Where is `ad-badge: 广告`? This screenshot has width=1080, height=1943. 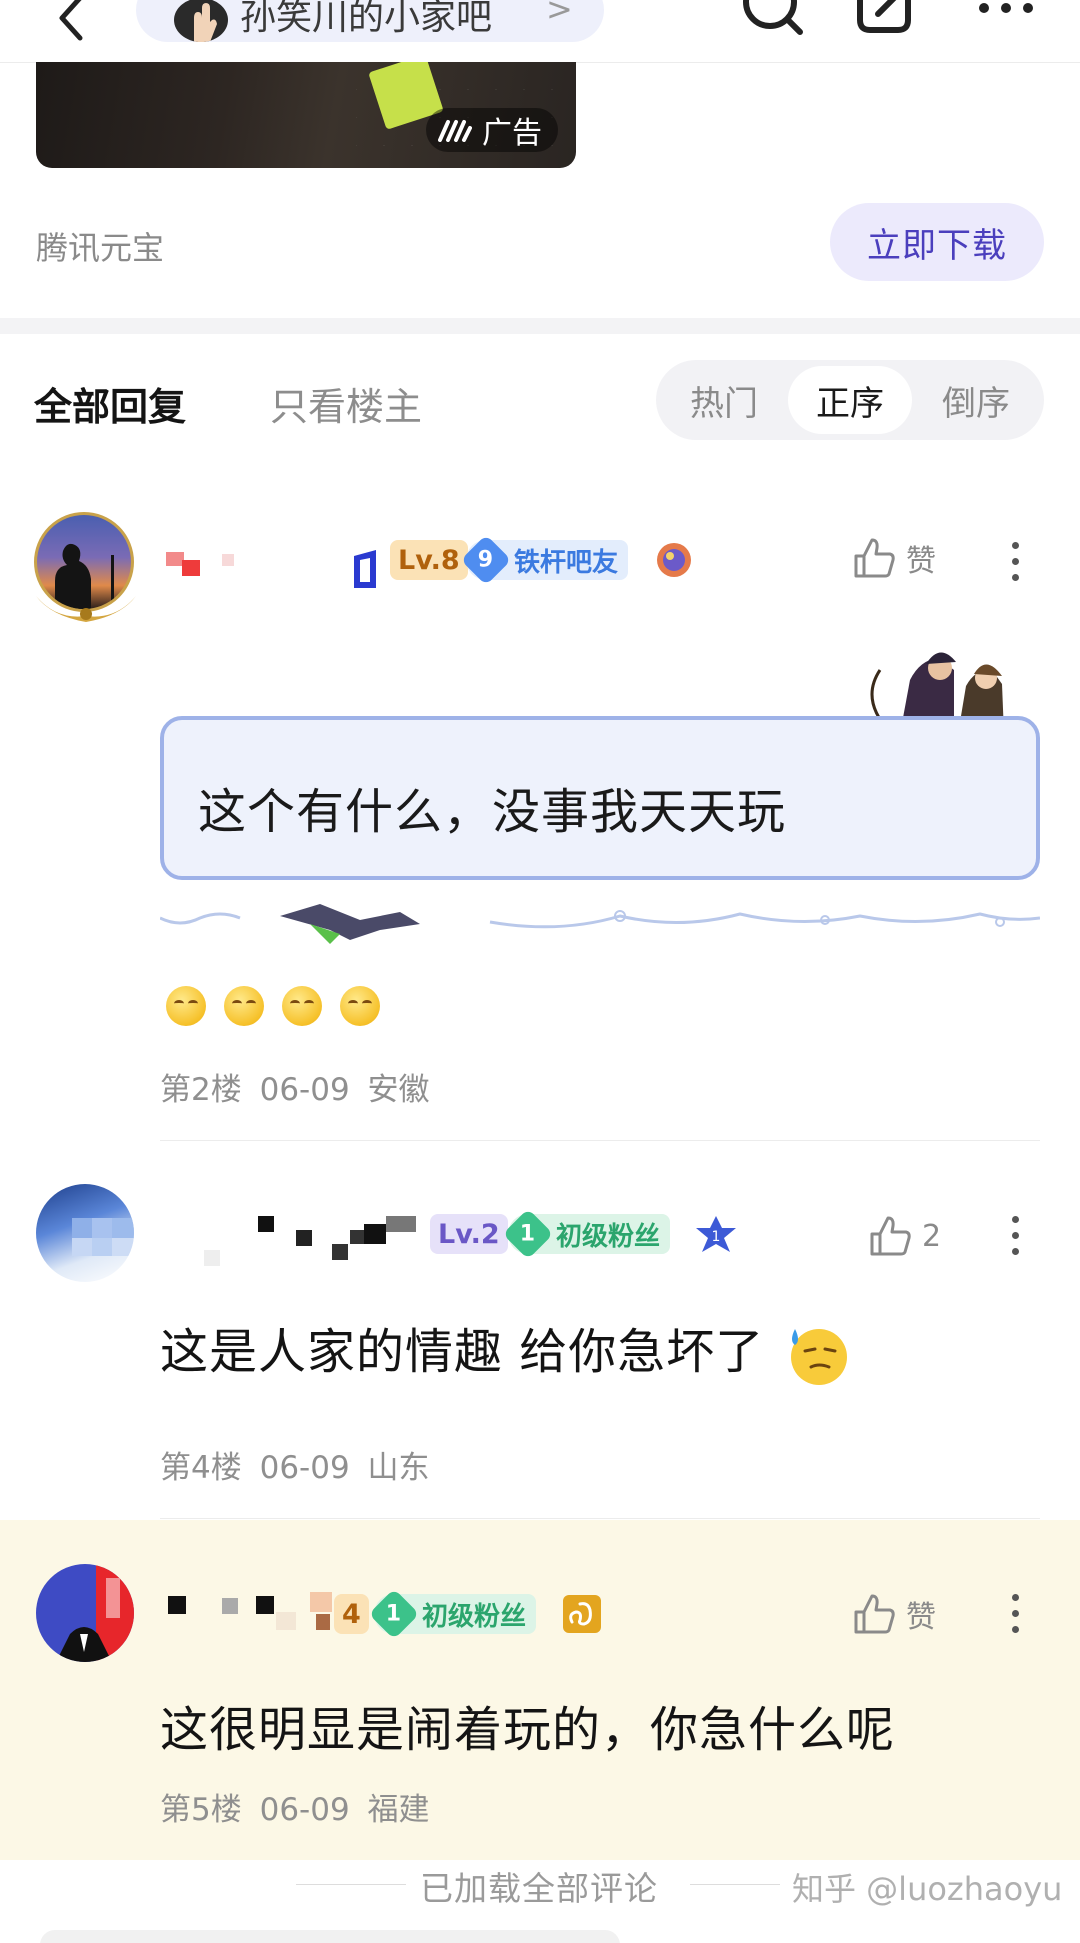 ad-badge: 广告 is located at coordinates (492, 130).